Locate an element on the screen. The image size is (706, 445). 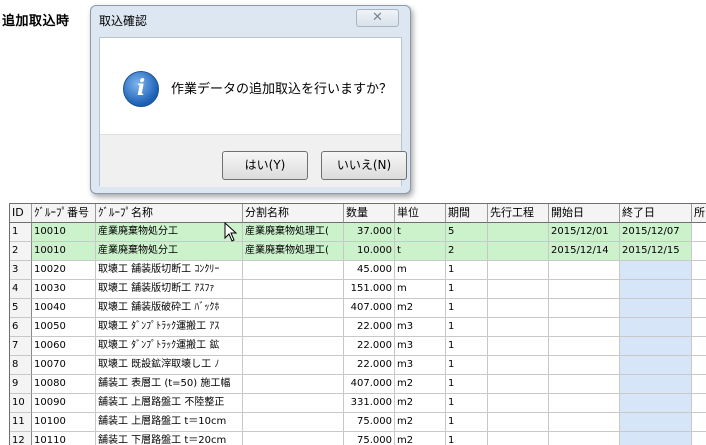
cell-id: 1 is located at coordinates (21, 232).